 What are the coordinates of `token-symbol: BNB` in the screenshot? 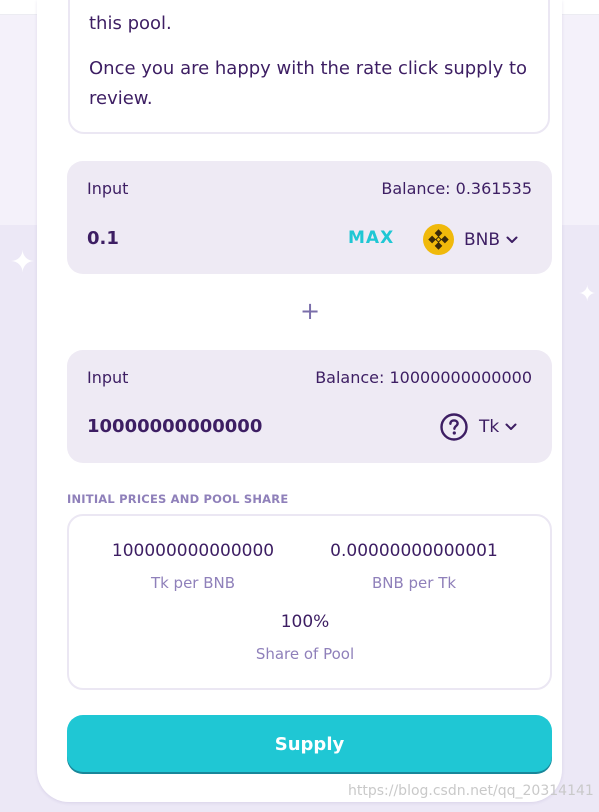 It's located at (482, 239).